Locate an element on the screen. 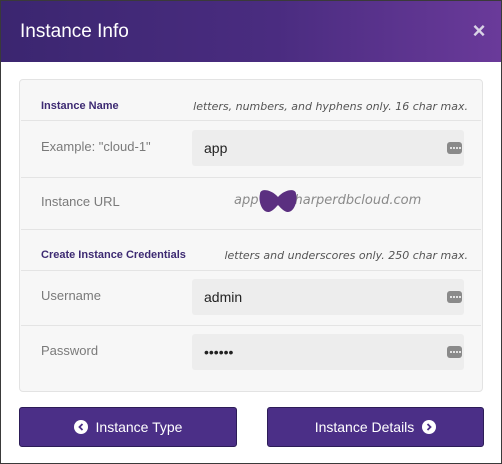 This screenshot has width=502, height=464. password-label: Password is located at coordinates (70, 350).